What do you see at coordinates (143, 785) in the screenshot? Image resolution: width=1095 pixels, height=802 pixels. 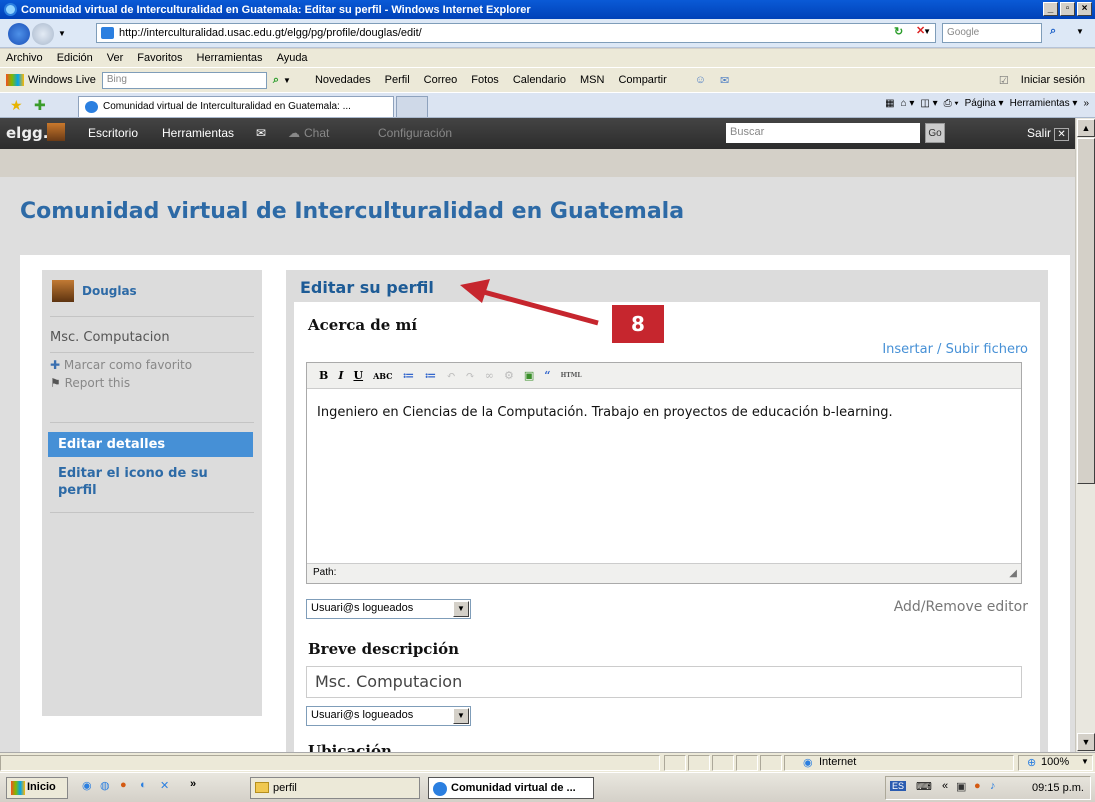 I see `quicklaunch-ie-icon: ◐` at bounding box center [143, 785].